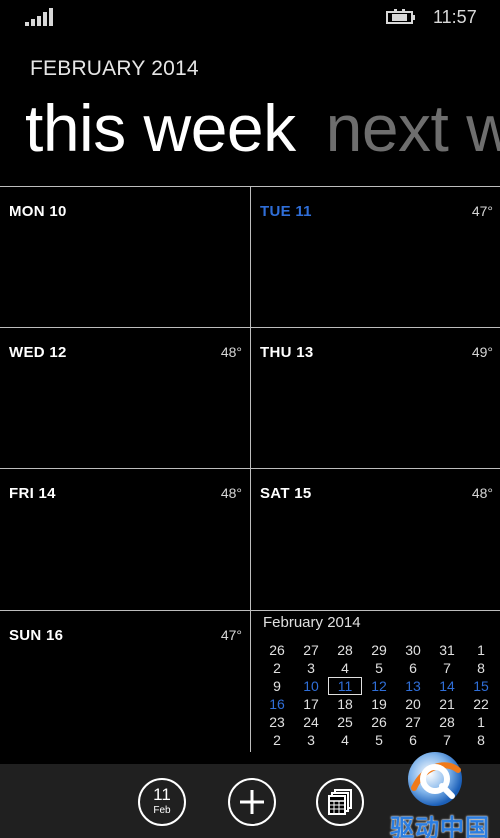 The image size is (500, 838). I want to click on battery-charging-icon, so click(400, 16).